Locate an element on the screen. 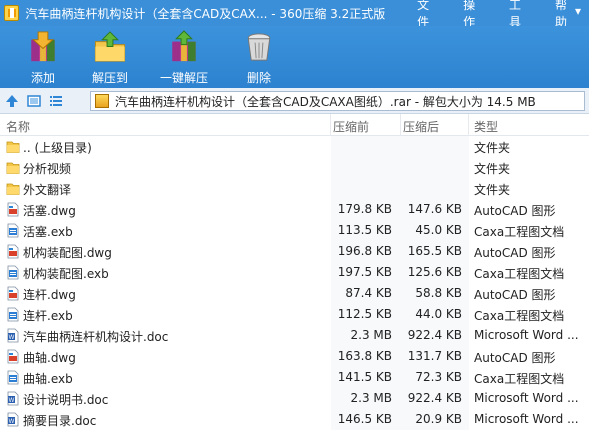  file-row: 分析视频 文件夹 is located at coordinates (294, 167).